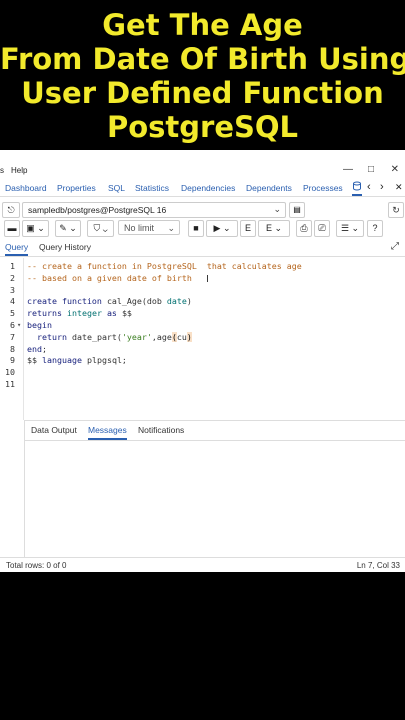 The width and height of the screenshot is (405, 720). I want to click on code-line: 11, so click(202, 384).